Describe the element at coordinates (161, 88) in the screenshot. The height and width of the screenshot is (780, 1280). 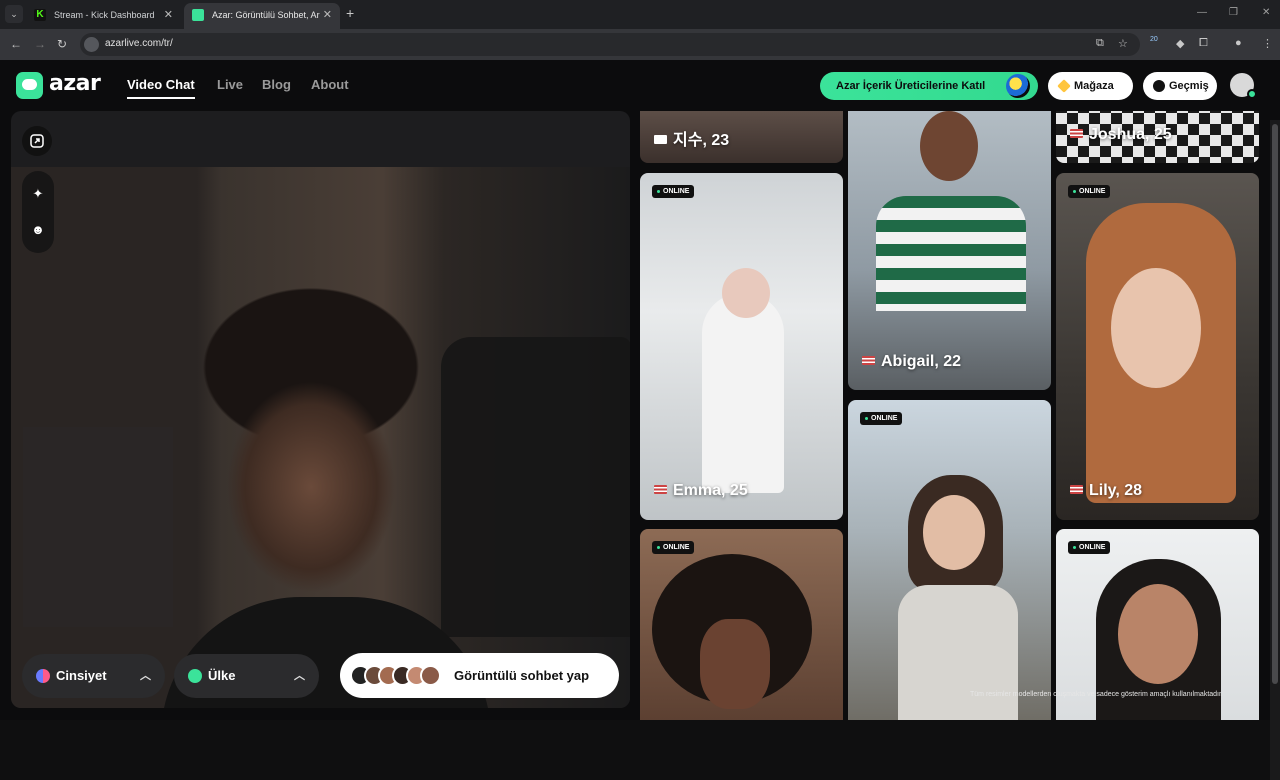
I see `nav-video-chat: Video Chat` at that location.